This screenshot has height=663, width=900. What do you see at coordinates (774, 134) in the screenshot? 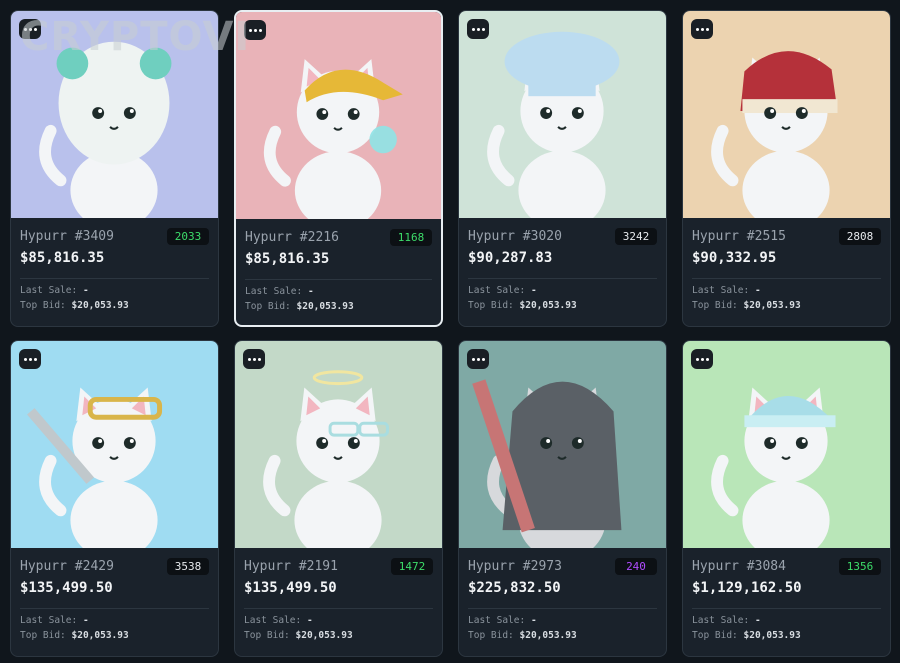
I see `red-hat-icon` at bounding box center [774, 134].